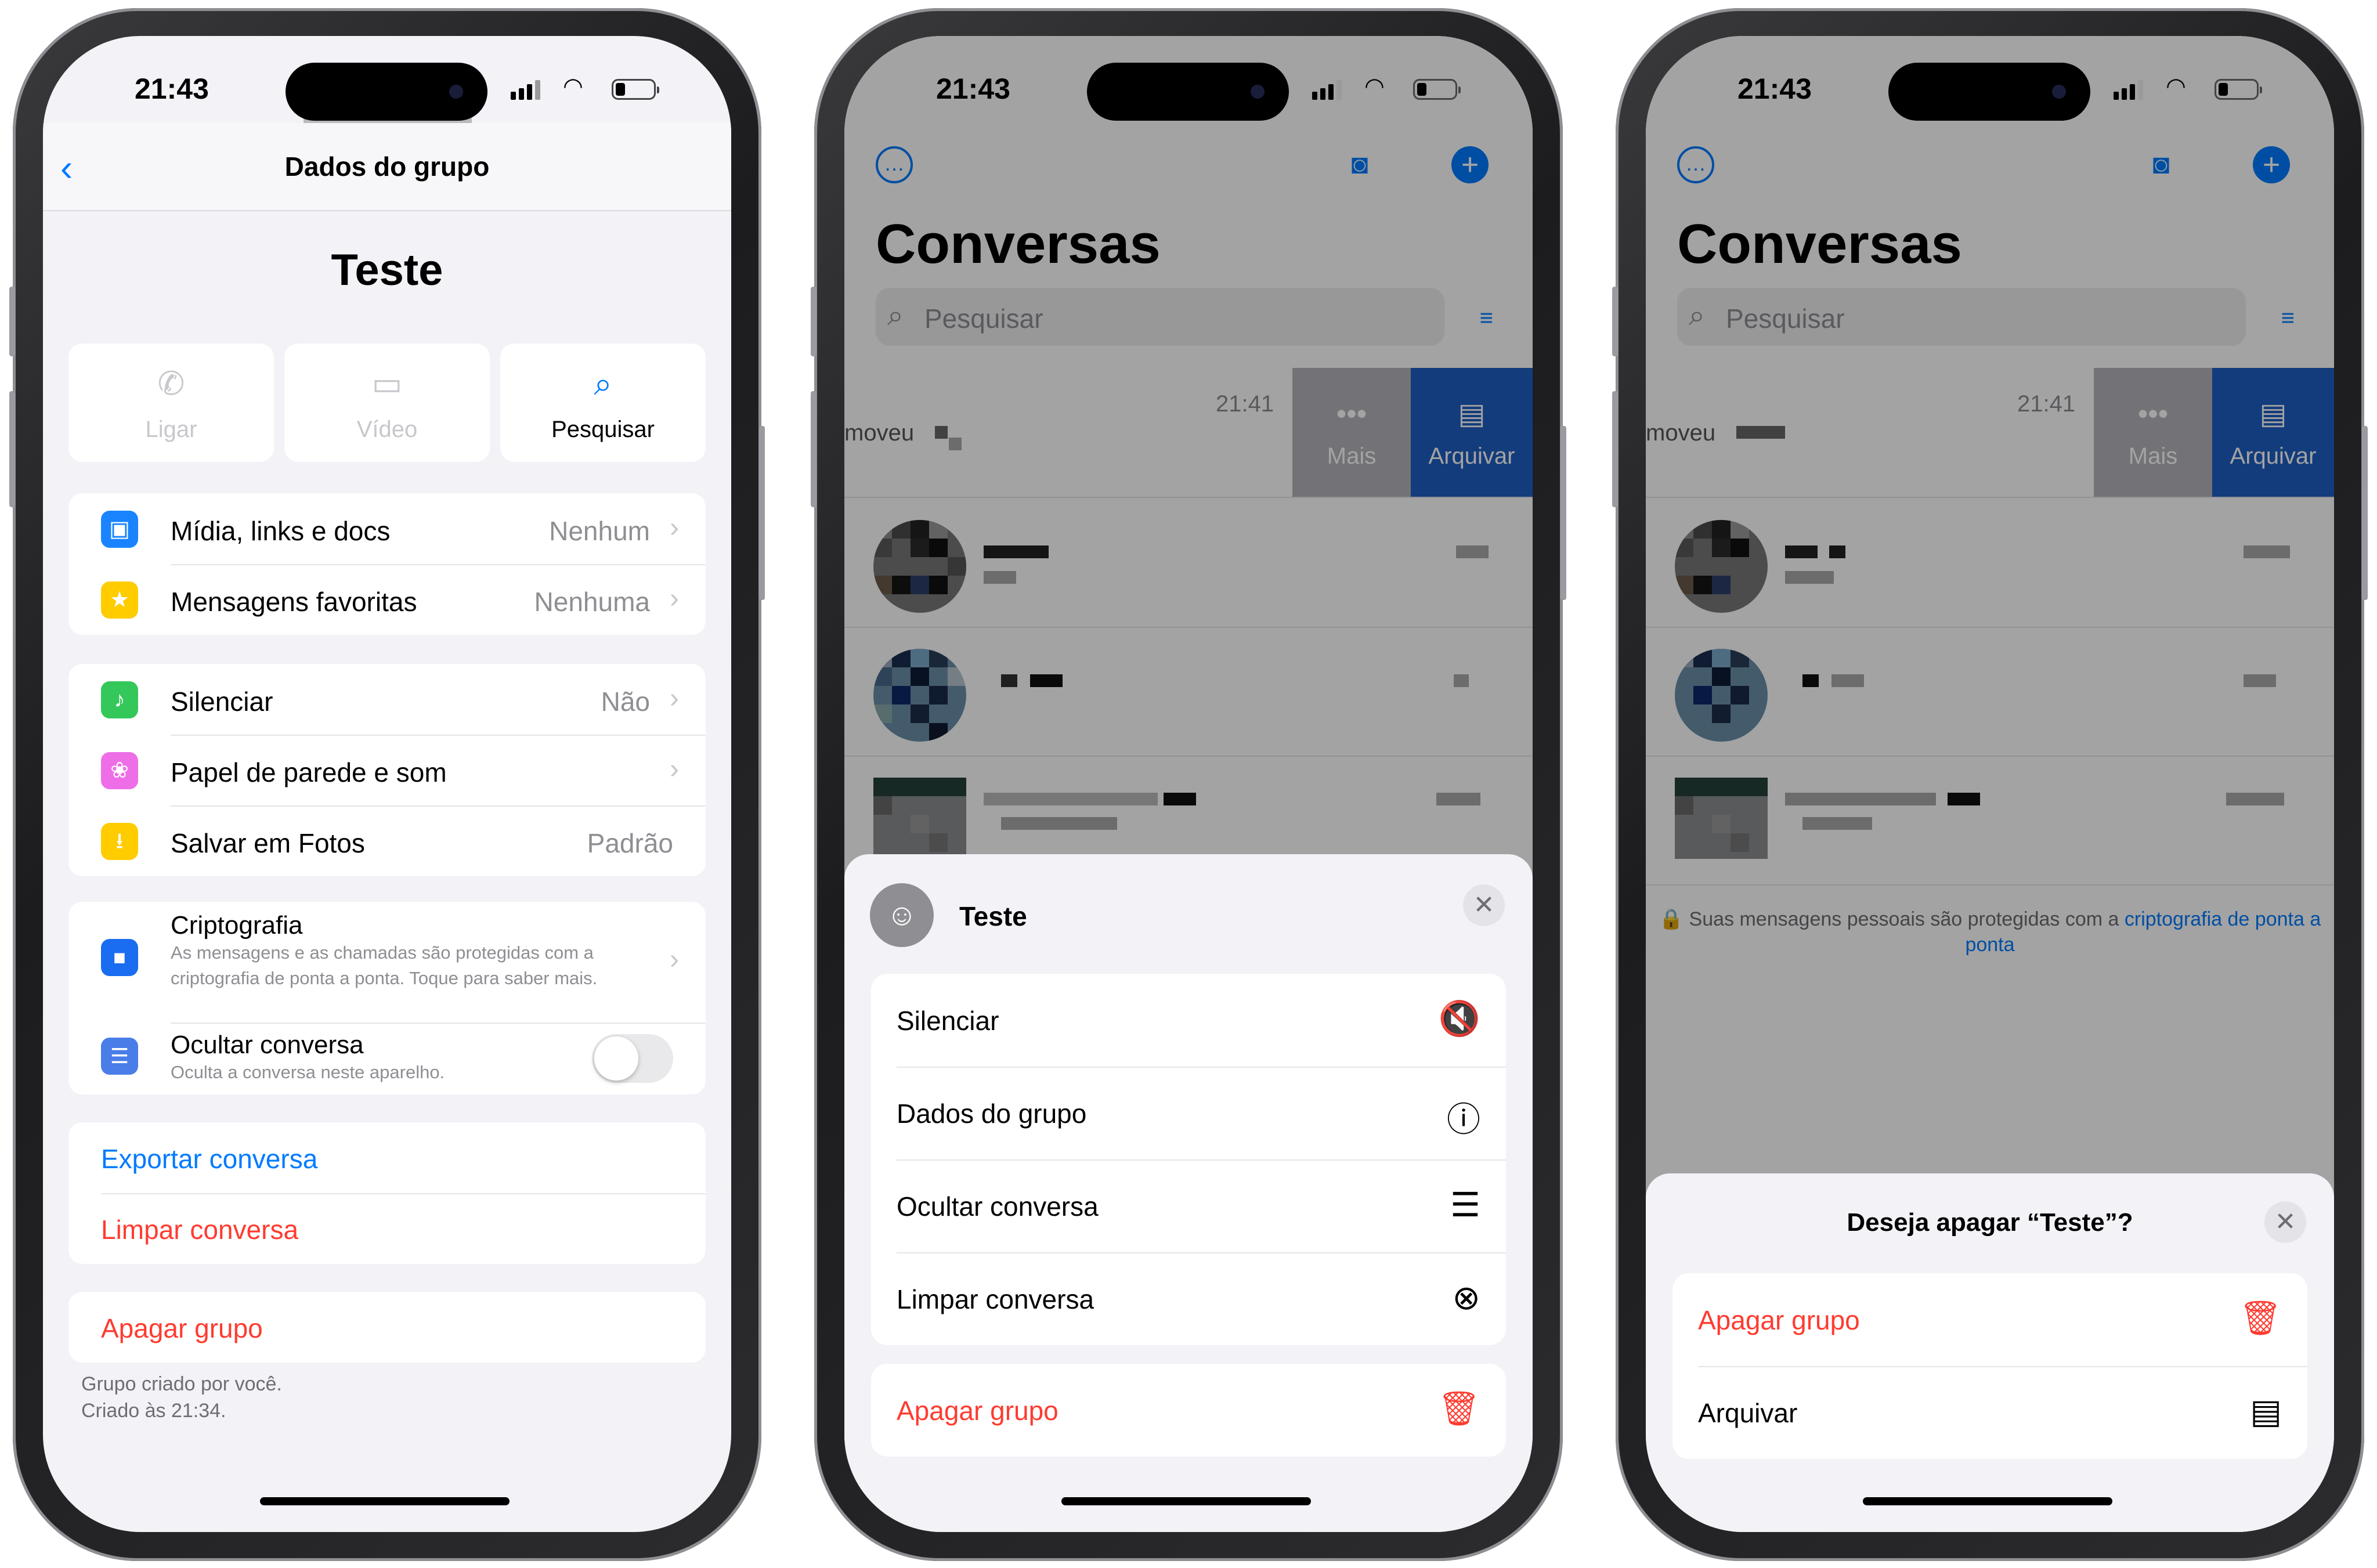 This screenshot has height=1568, width=2377. Describe the element at coordinates (387, 1228) in the screenshot. I see `clear-chat-row: Limpar conversa` at that location.